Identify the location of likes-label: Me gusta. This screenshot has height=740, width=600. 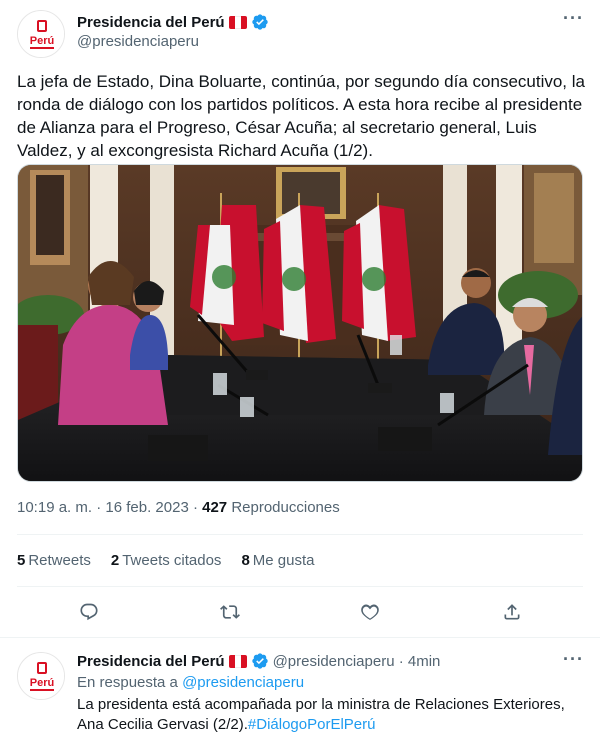
(283, 560).